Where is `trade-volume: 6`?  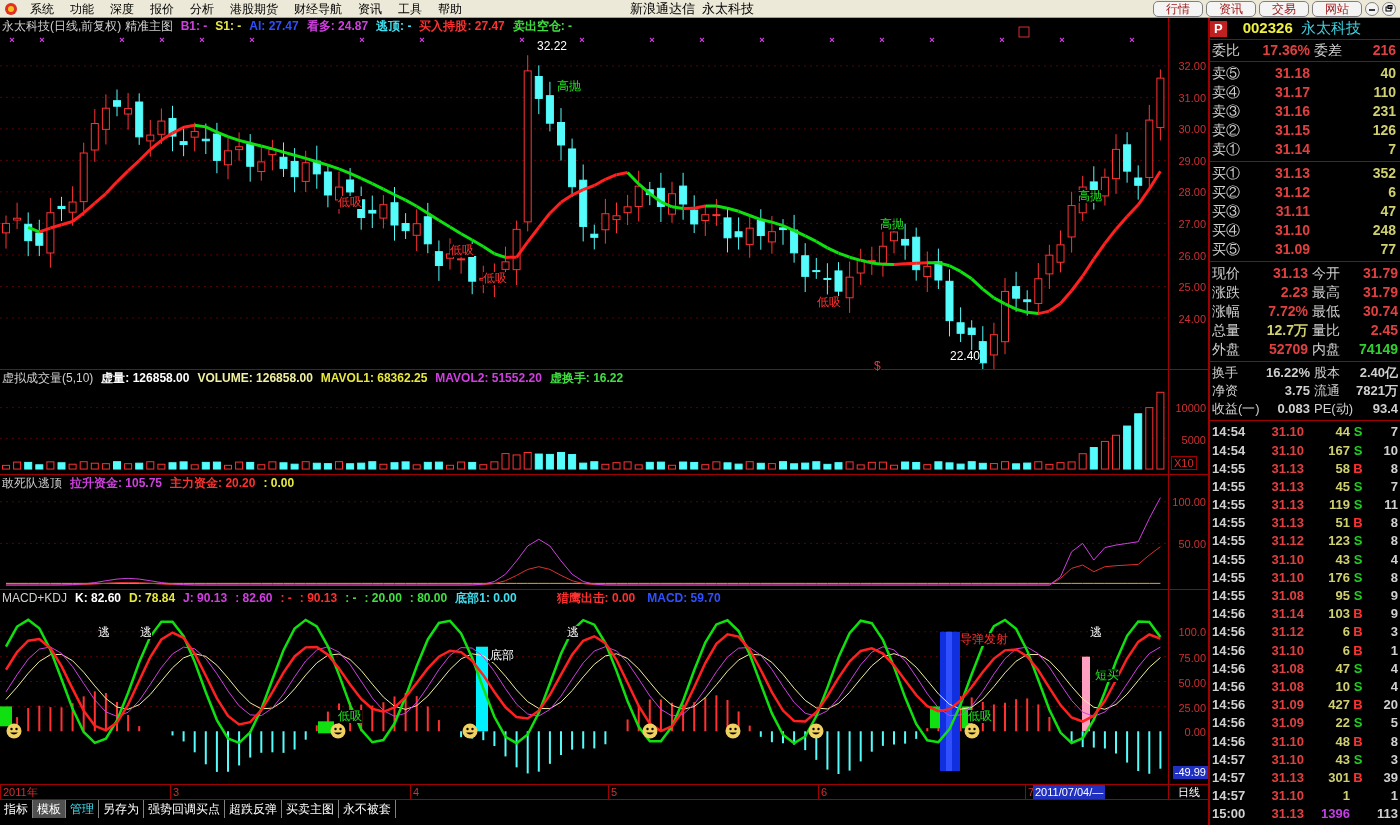
trade-volume: 6 is located at coordinates (1345, 632).